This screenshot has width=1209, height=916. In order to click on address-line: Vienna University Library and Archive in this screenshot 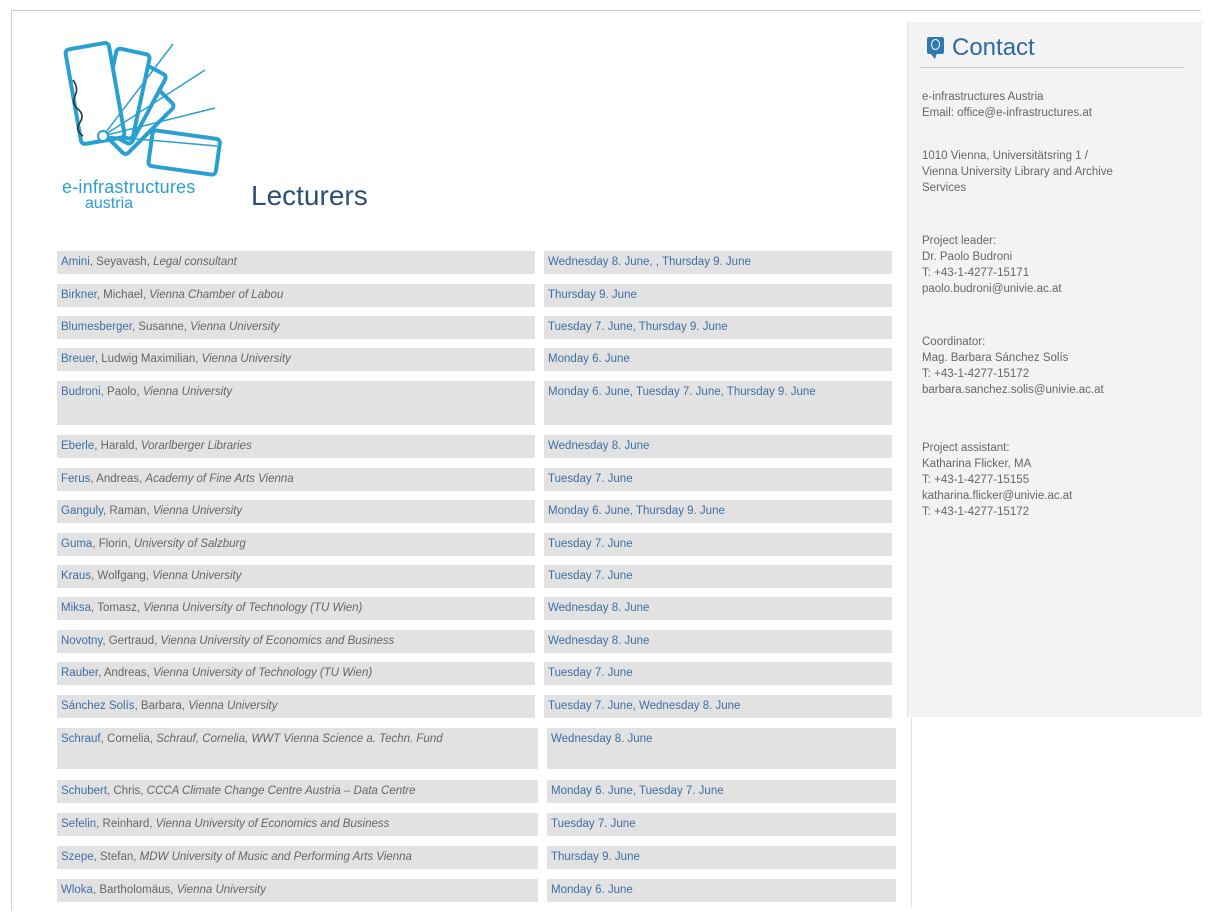, I will do `click(1017, 172)`.